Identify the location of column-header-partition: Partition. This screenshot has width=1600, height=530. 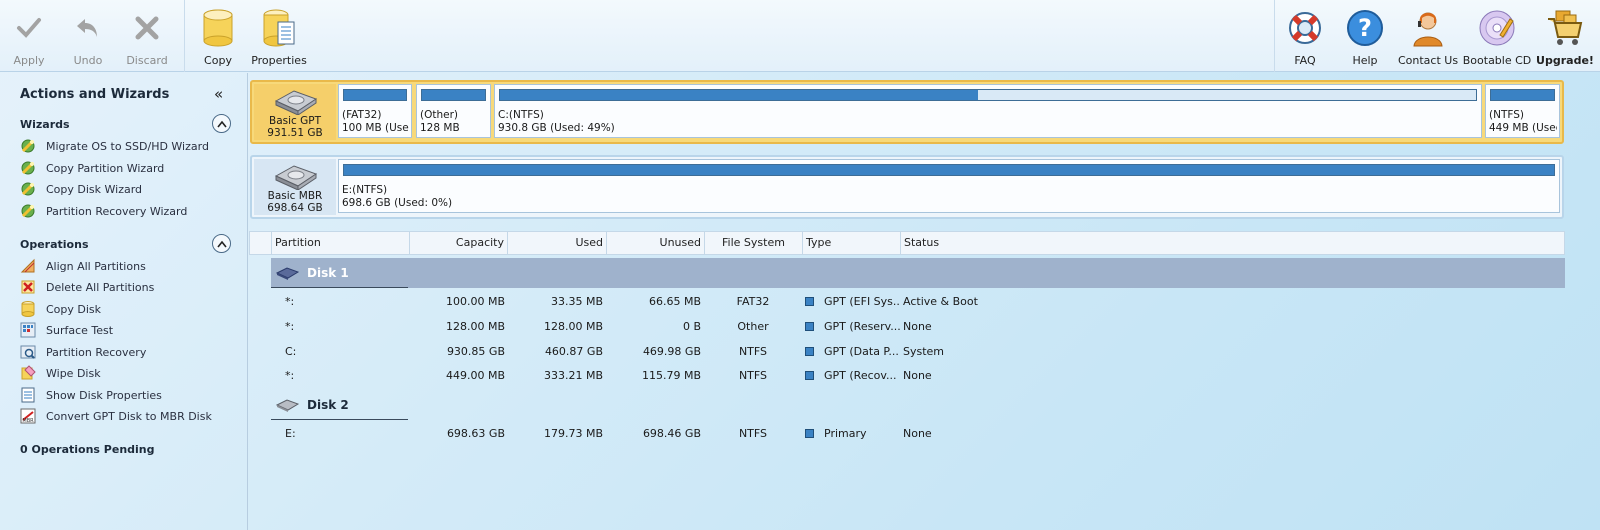
(341, 243).